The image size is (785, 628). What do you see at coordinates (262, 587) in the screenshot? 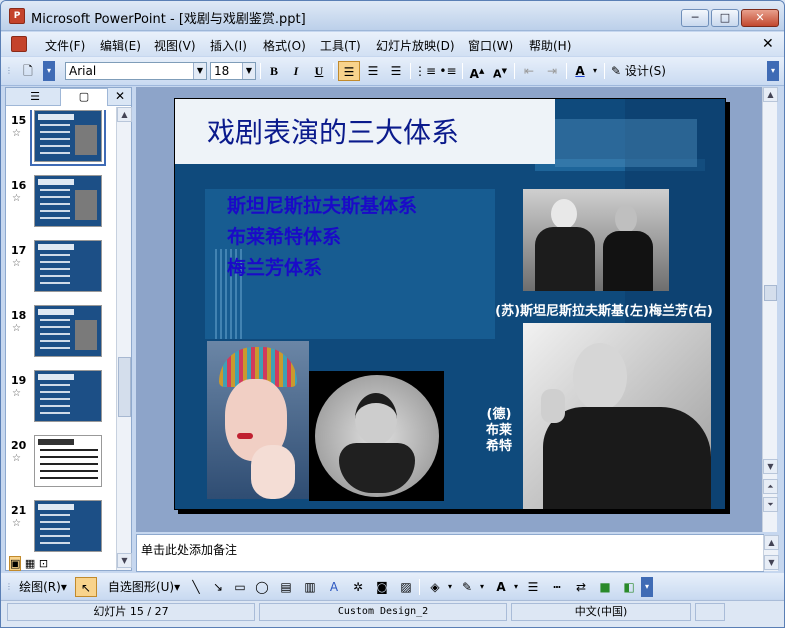
I see `oval-icon: ◯` at bounding box center [262, 587].